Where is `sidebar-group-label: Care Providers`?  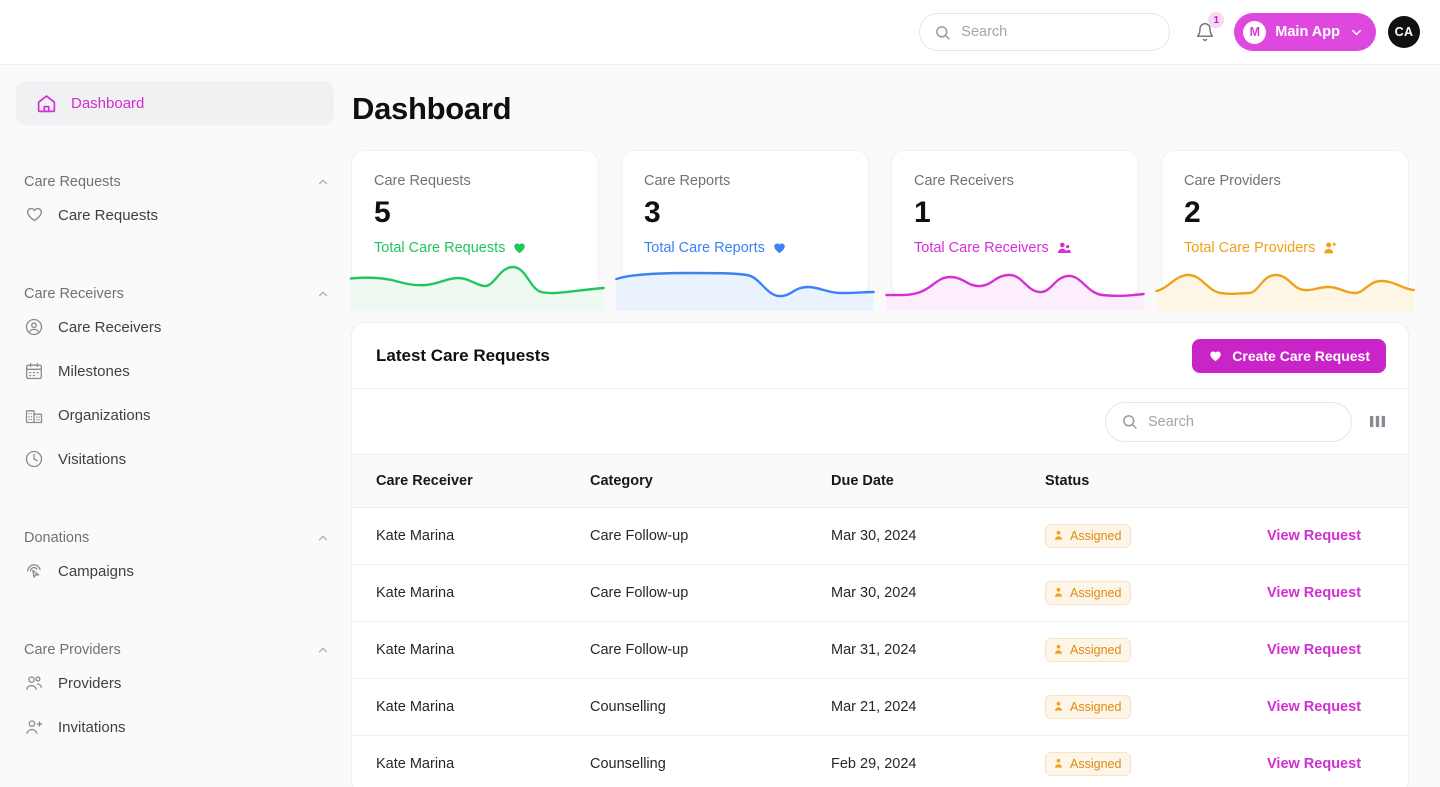
sidebar-group-label: Care Providers is located at coordinates (72, 650).